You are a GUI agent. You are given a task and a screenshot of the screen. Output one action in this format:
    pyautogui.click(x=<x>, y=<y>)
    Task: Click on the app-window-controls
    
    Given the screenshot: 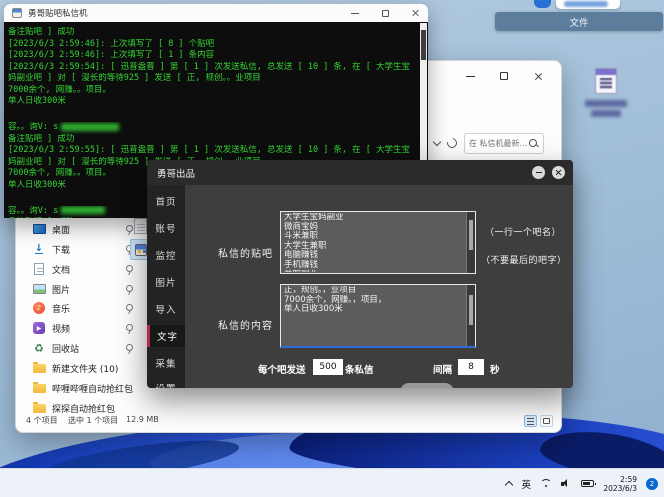 What is the action you would take?
    pyautogui.click(x=548, y=172)
    